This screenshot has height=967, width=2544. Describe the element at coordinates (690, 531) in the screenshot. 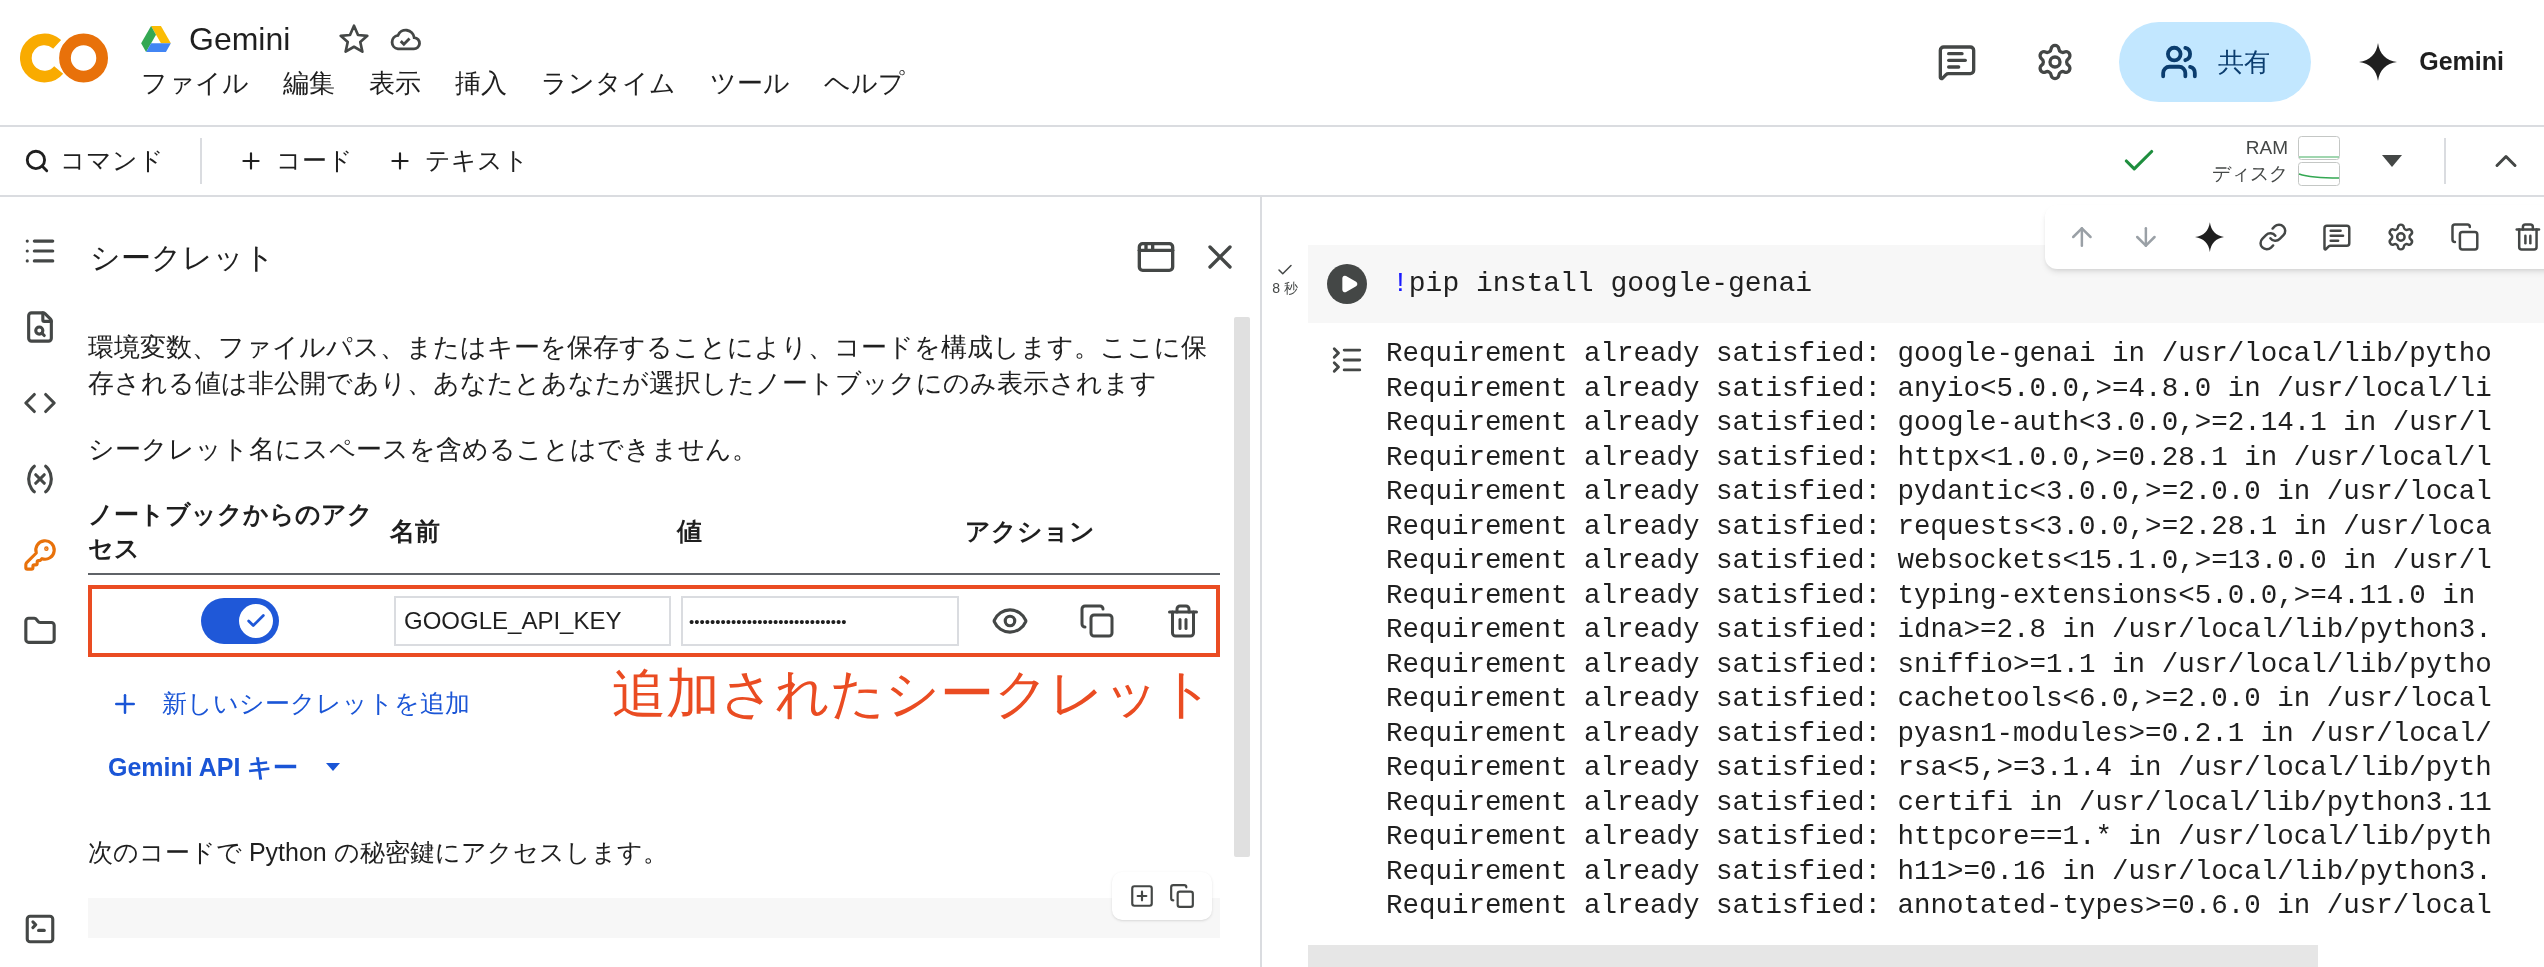

I see `column-header: 値` at that location.